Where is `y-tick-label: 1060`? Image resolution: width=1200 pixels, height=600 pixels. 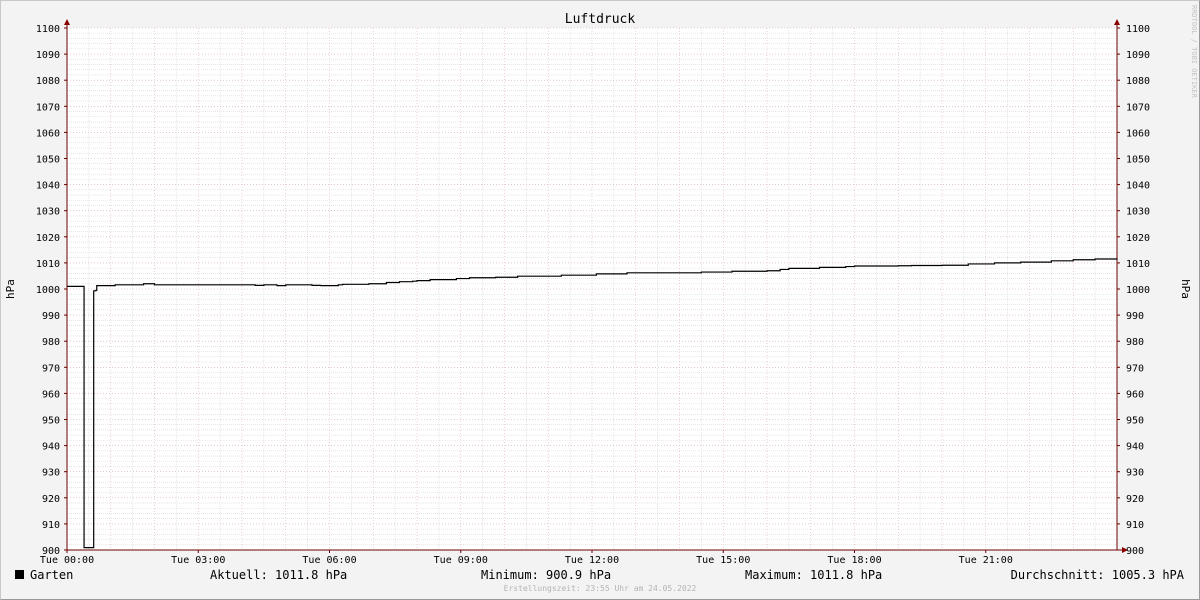
y-tick-label: 1060 is located at coordinates (48, 133).